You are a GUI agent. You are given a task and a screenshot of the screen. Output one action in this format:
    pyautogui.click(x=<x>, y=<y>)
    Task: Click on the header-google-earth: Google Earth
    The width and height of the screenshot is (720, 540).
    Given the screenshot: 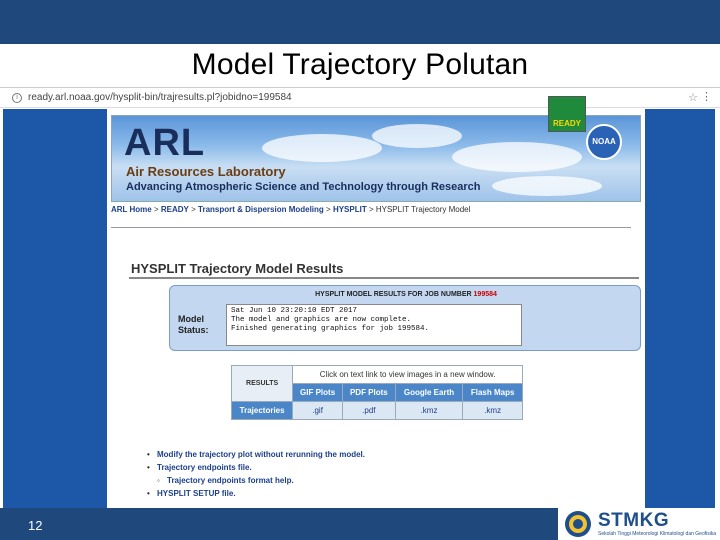 What is the action you would take?
    pyautogui.click(x=429, y=392)
    